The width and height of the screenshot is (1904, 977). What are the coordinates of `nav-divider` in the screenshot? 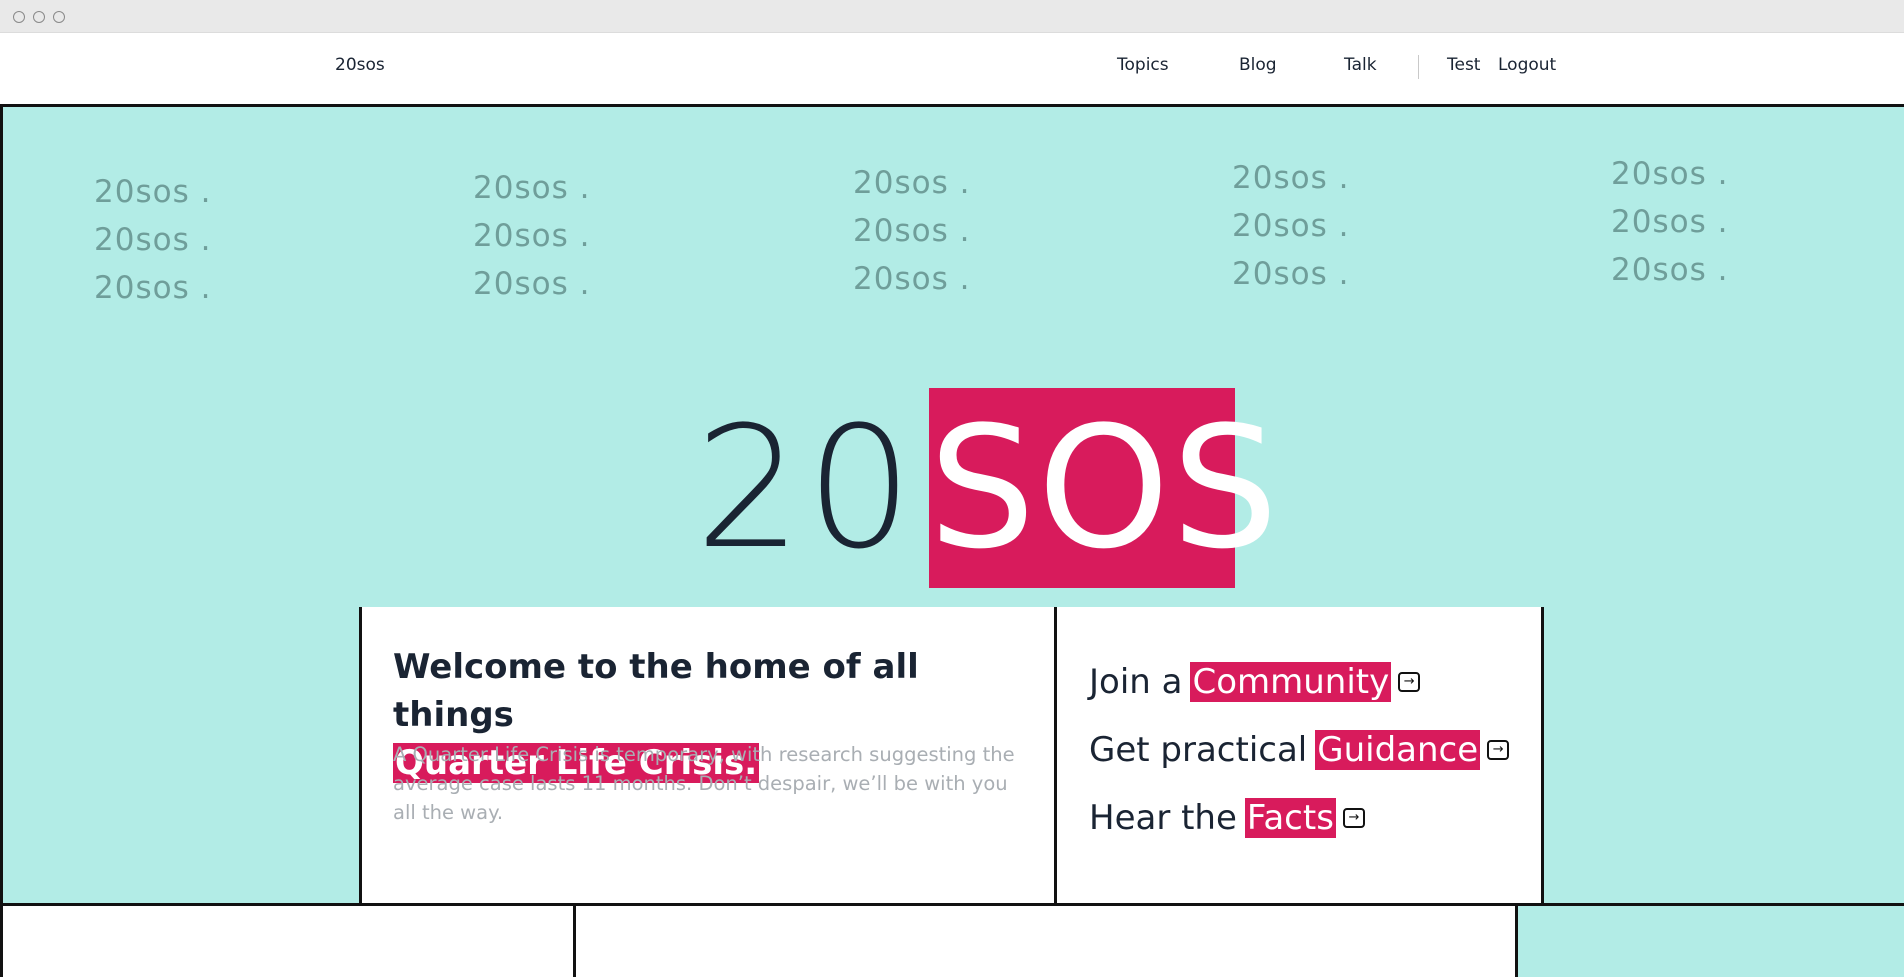 It's located at (1418, 67).